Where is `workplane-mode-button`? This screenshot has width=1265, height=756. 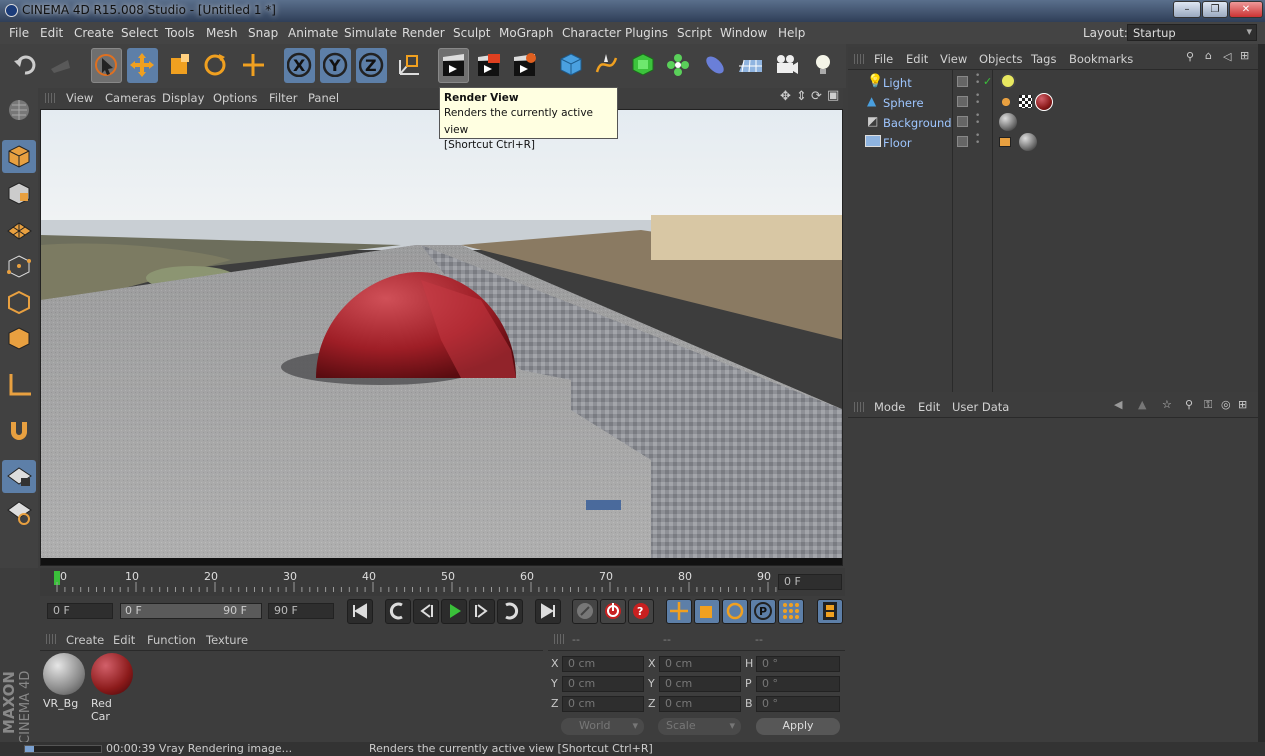
workplane-mode-button is located at coordinates (19, 229).